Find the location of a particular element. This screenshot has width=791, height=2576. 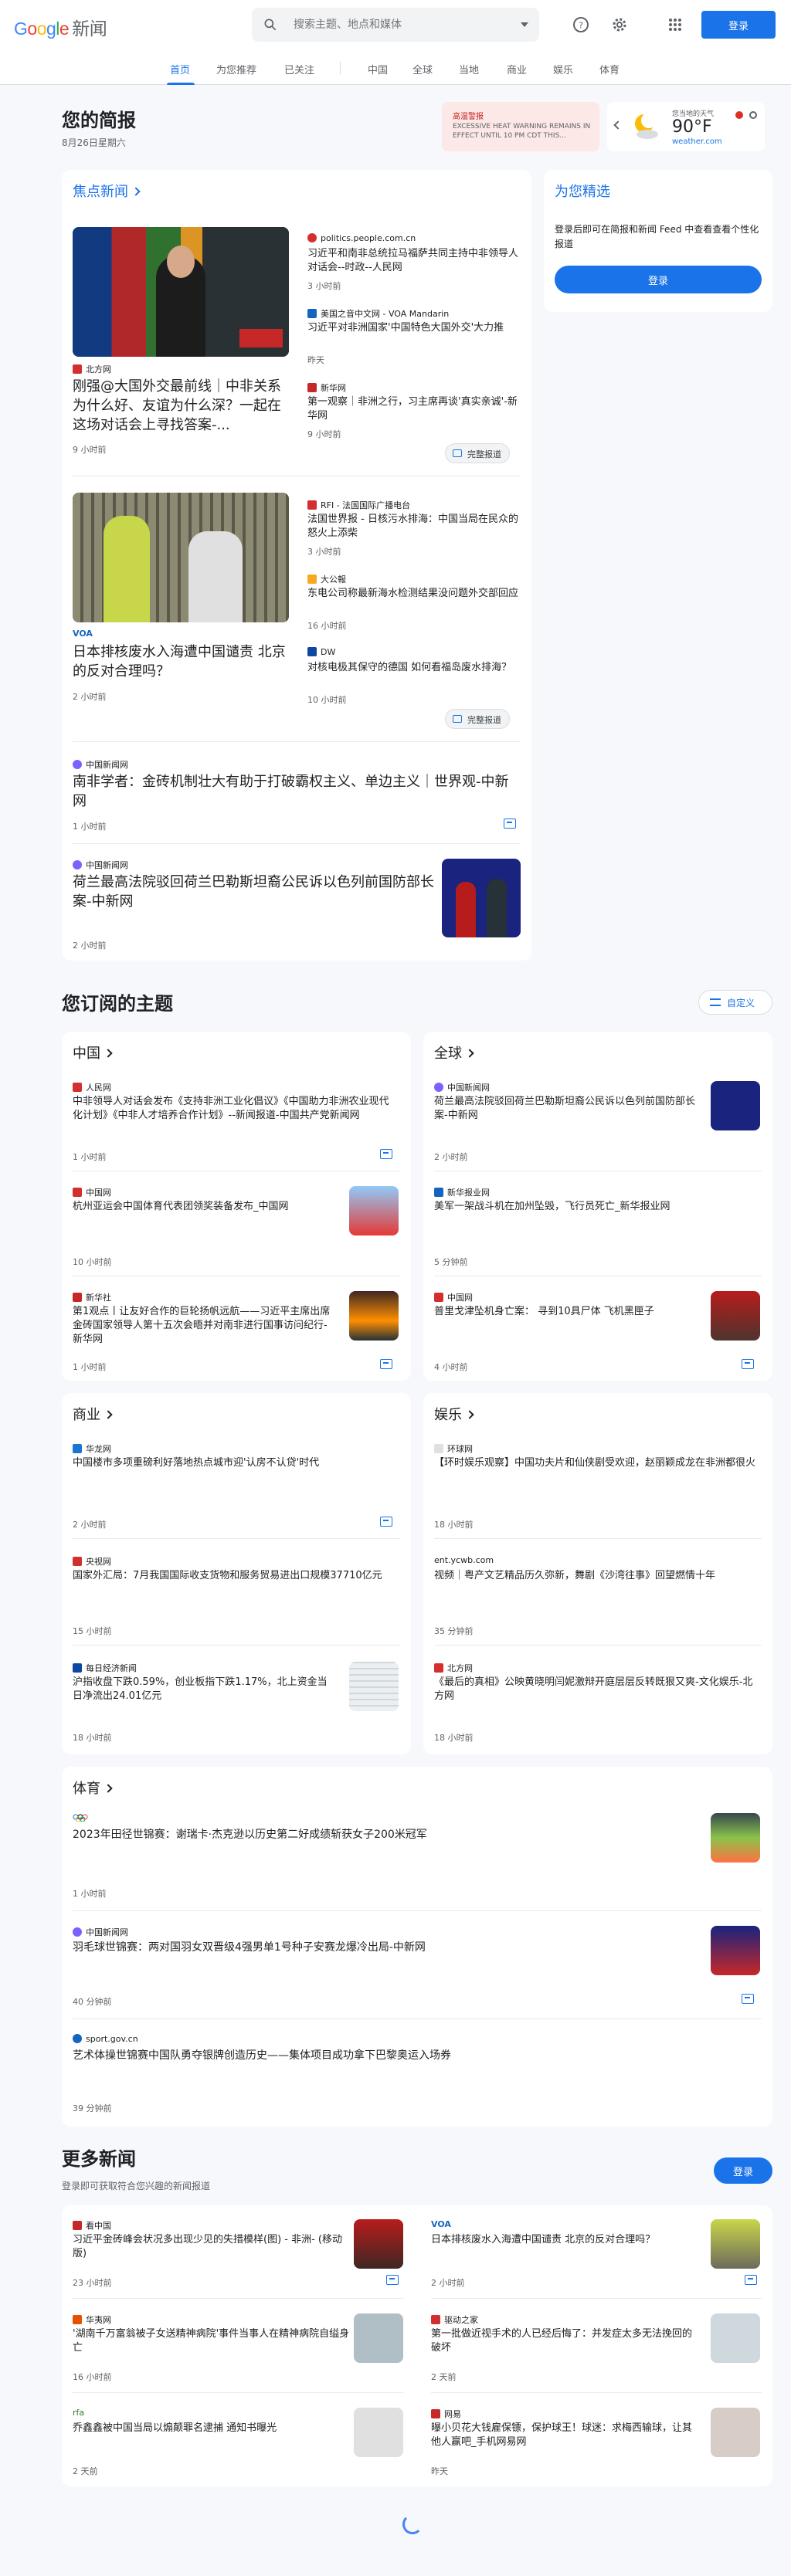

single1-source: 中国新闻网 is located at coordinates (101, 764).